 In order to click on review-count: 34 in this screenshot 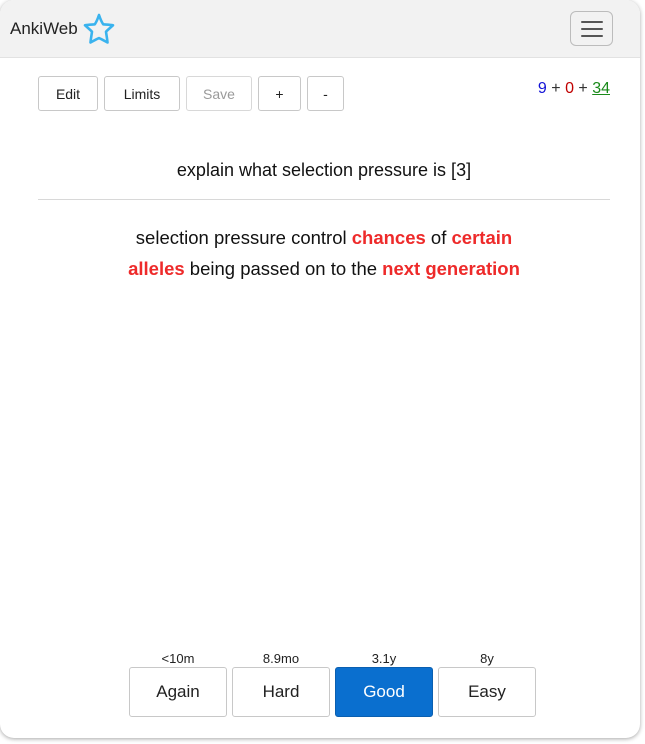, I will do `click(601, 88)`.